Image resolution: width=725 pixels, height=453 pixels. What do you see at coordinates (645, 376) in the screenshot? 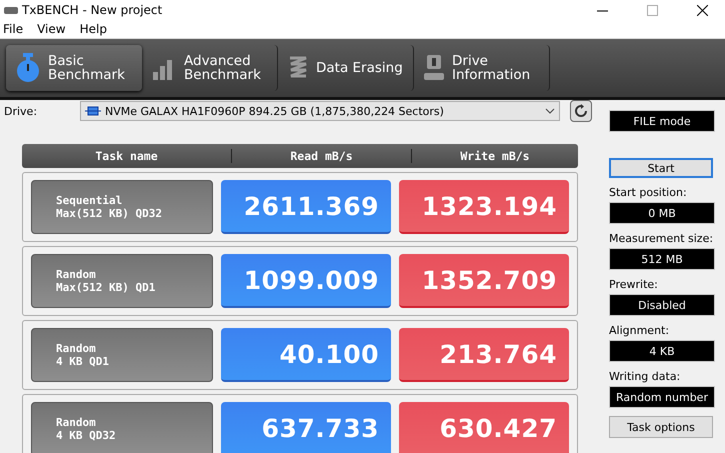
I see `setting-label: Writing data:` at bounding box center [645, 376].